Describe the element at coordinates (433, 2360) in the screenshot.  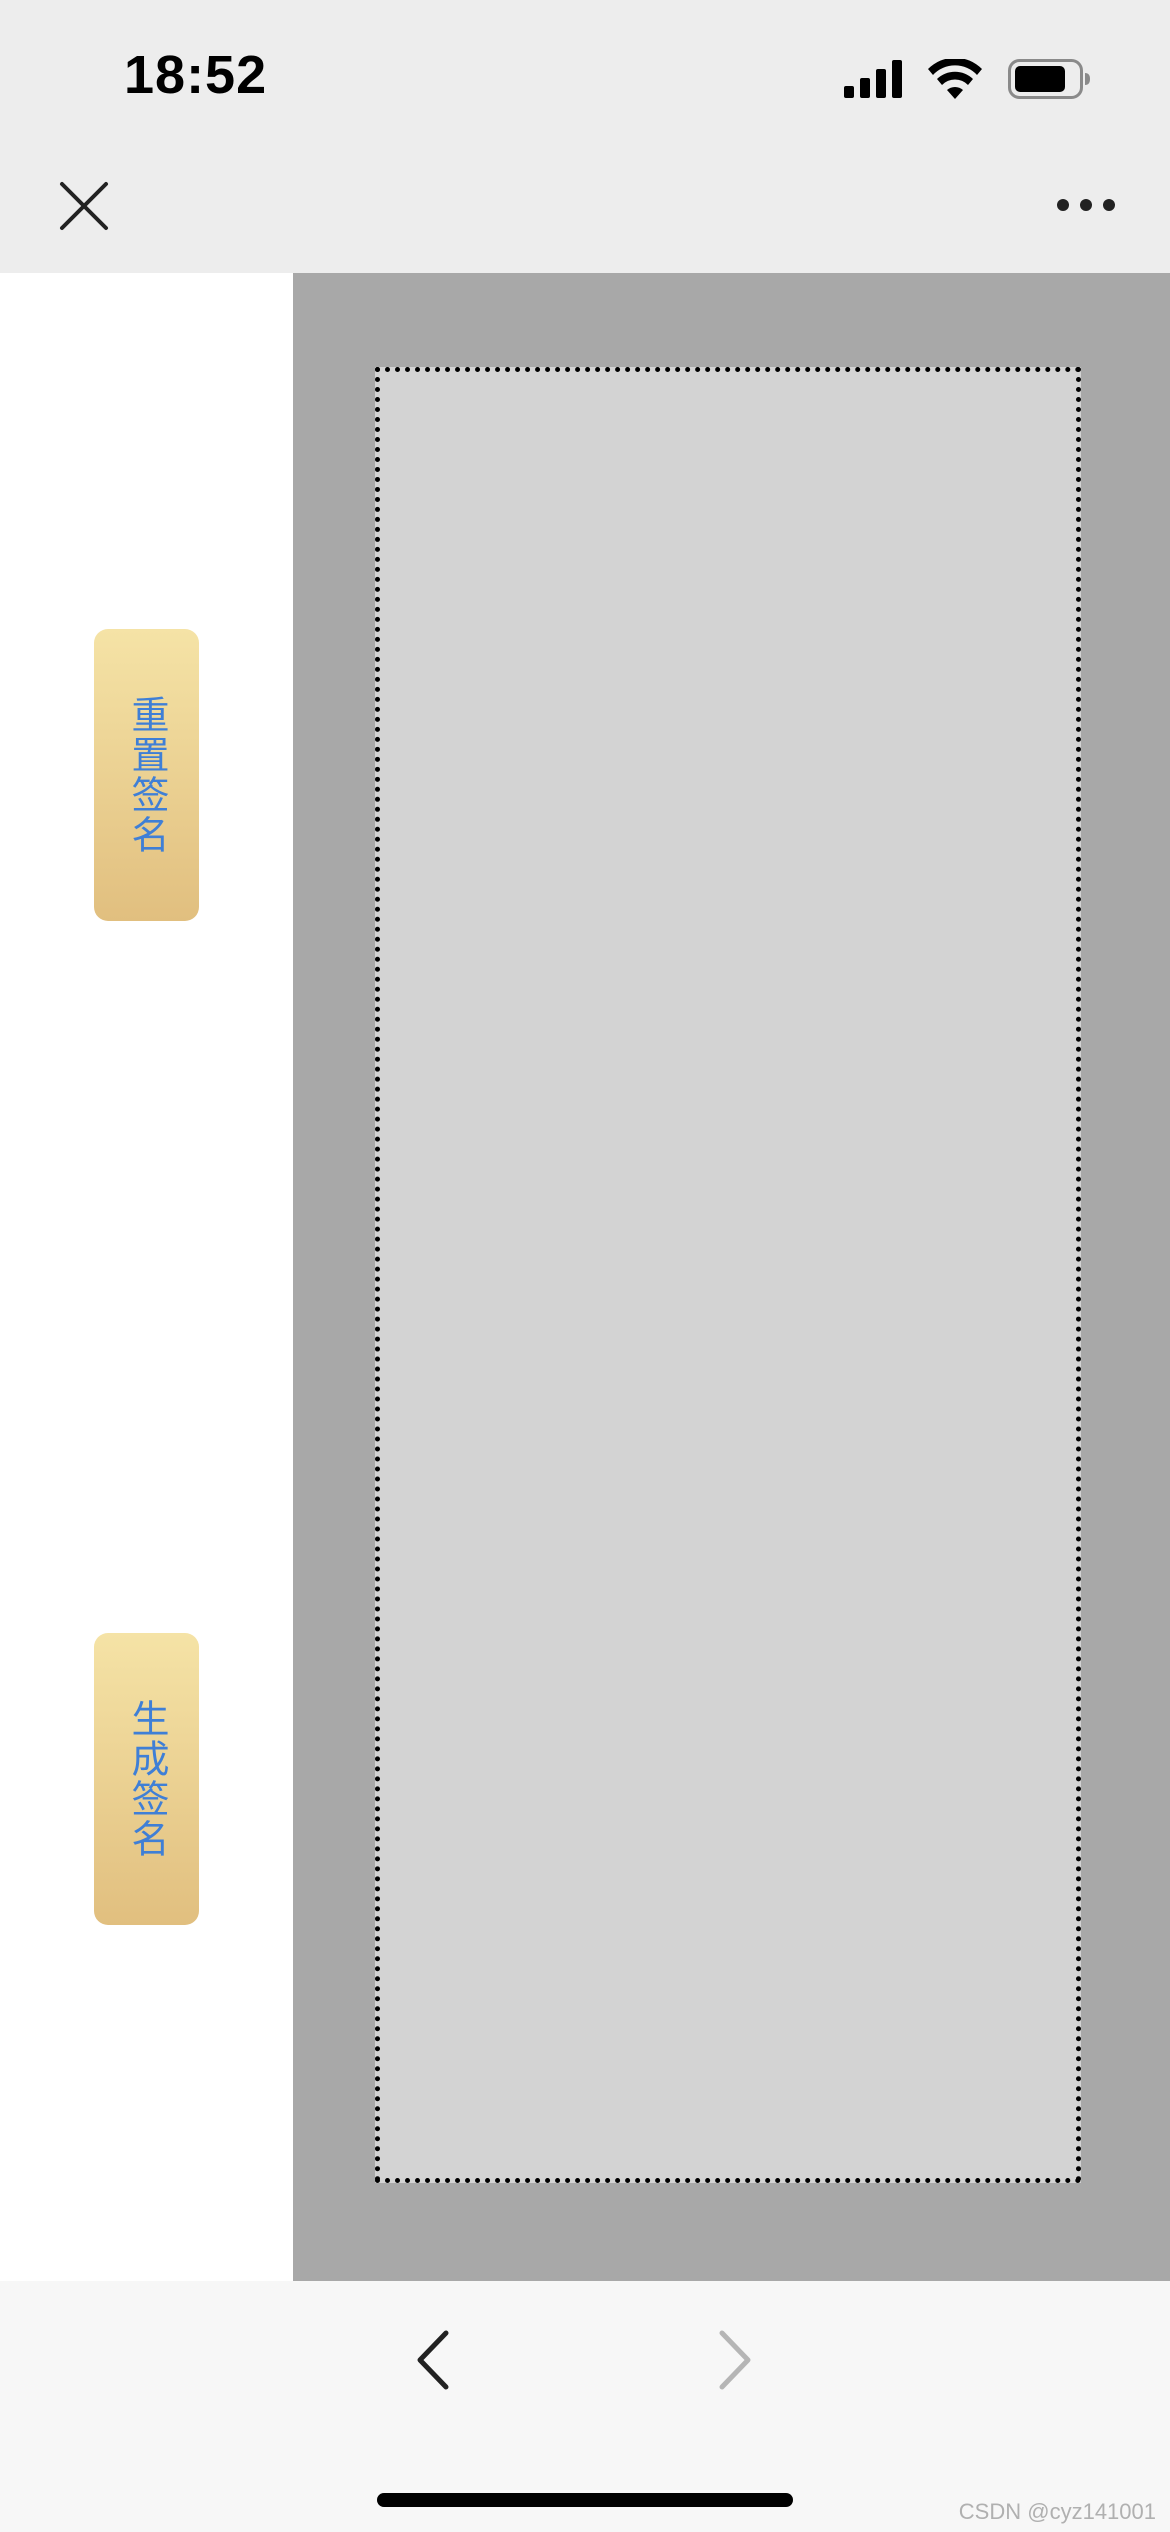
I see `chevron-left-icon` at that location.